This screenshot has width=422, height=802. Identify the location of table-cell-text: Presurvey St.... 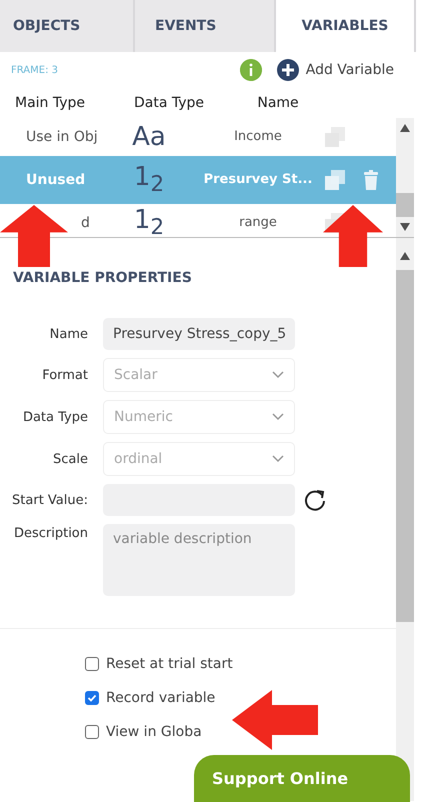
(258, 180).